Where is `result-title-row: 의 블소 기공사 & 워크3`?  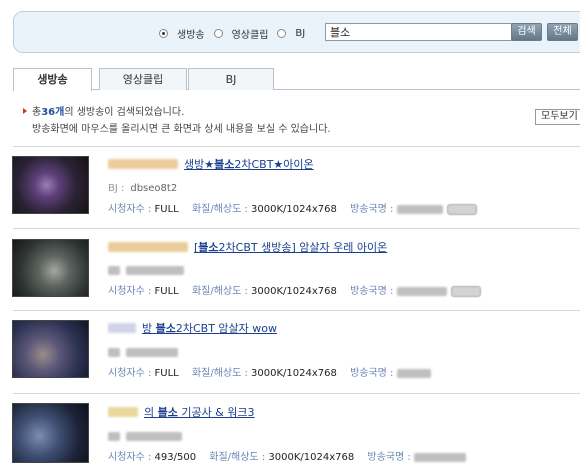 result-title-row: 의 블소 기공사 & 워크3 is located at coordinates (181, 412).